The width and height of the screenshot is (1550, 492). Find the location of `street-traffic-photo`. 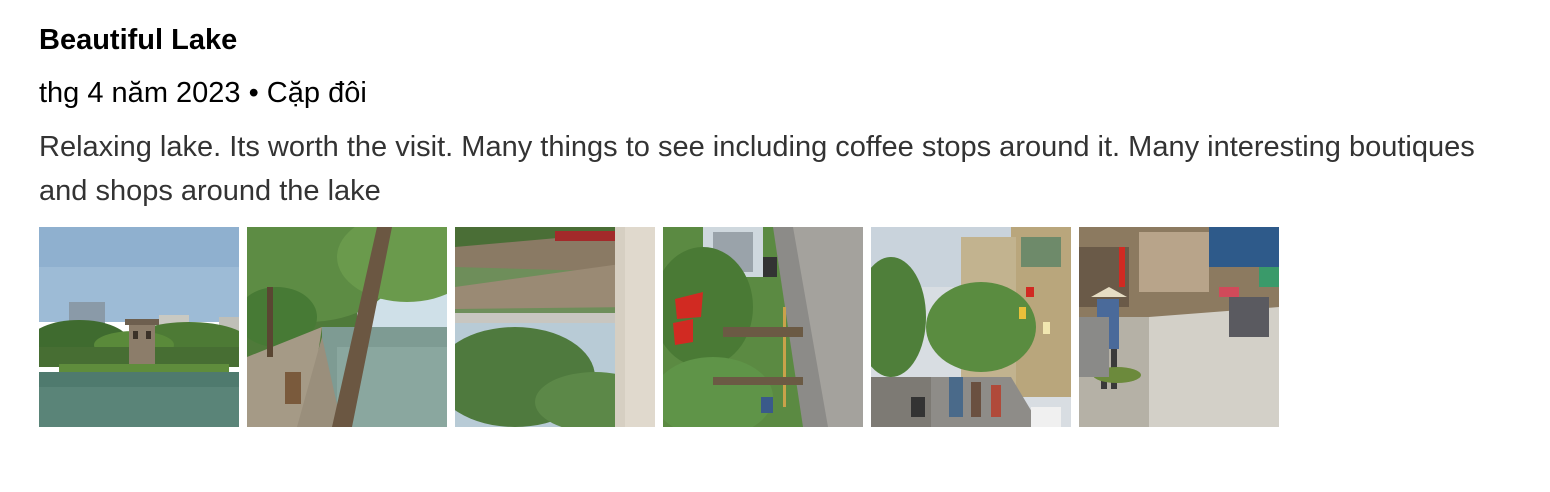

street-traffic-photo is located at coordinates (971, 327).